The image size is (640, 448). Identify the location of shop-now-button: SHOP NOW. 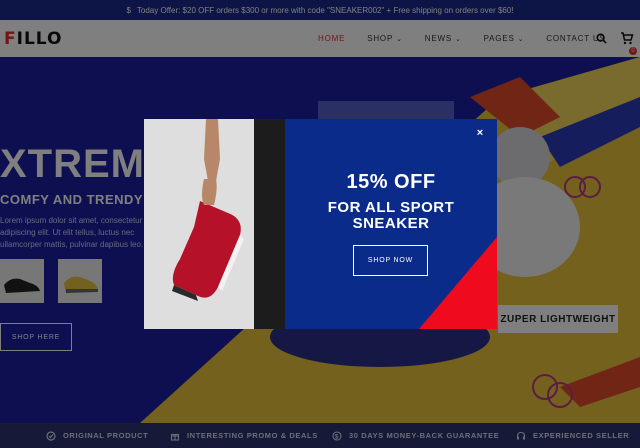
(390, 260).